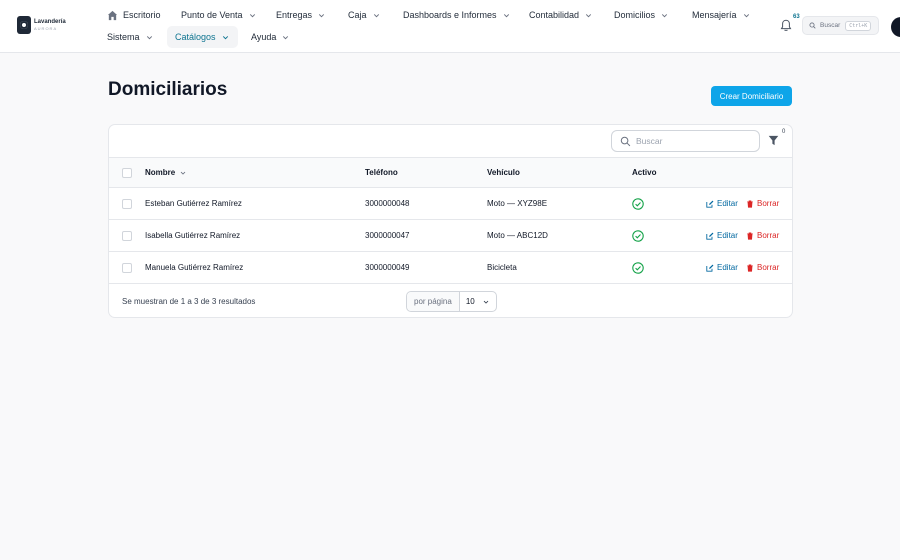 This screenshot has height=560, width=900. I want to click on brand-subtitle: AURORA, so click(46, 28).